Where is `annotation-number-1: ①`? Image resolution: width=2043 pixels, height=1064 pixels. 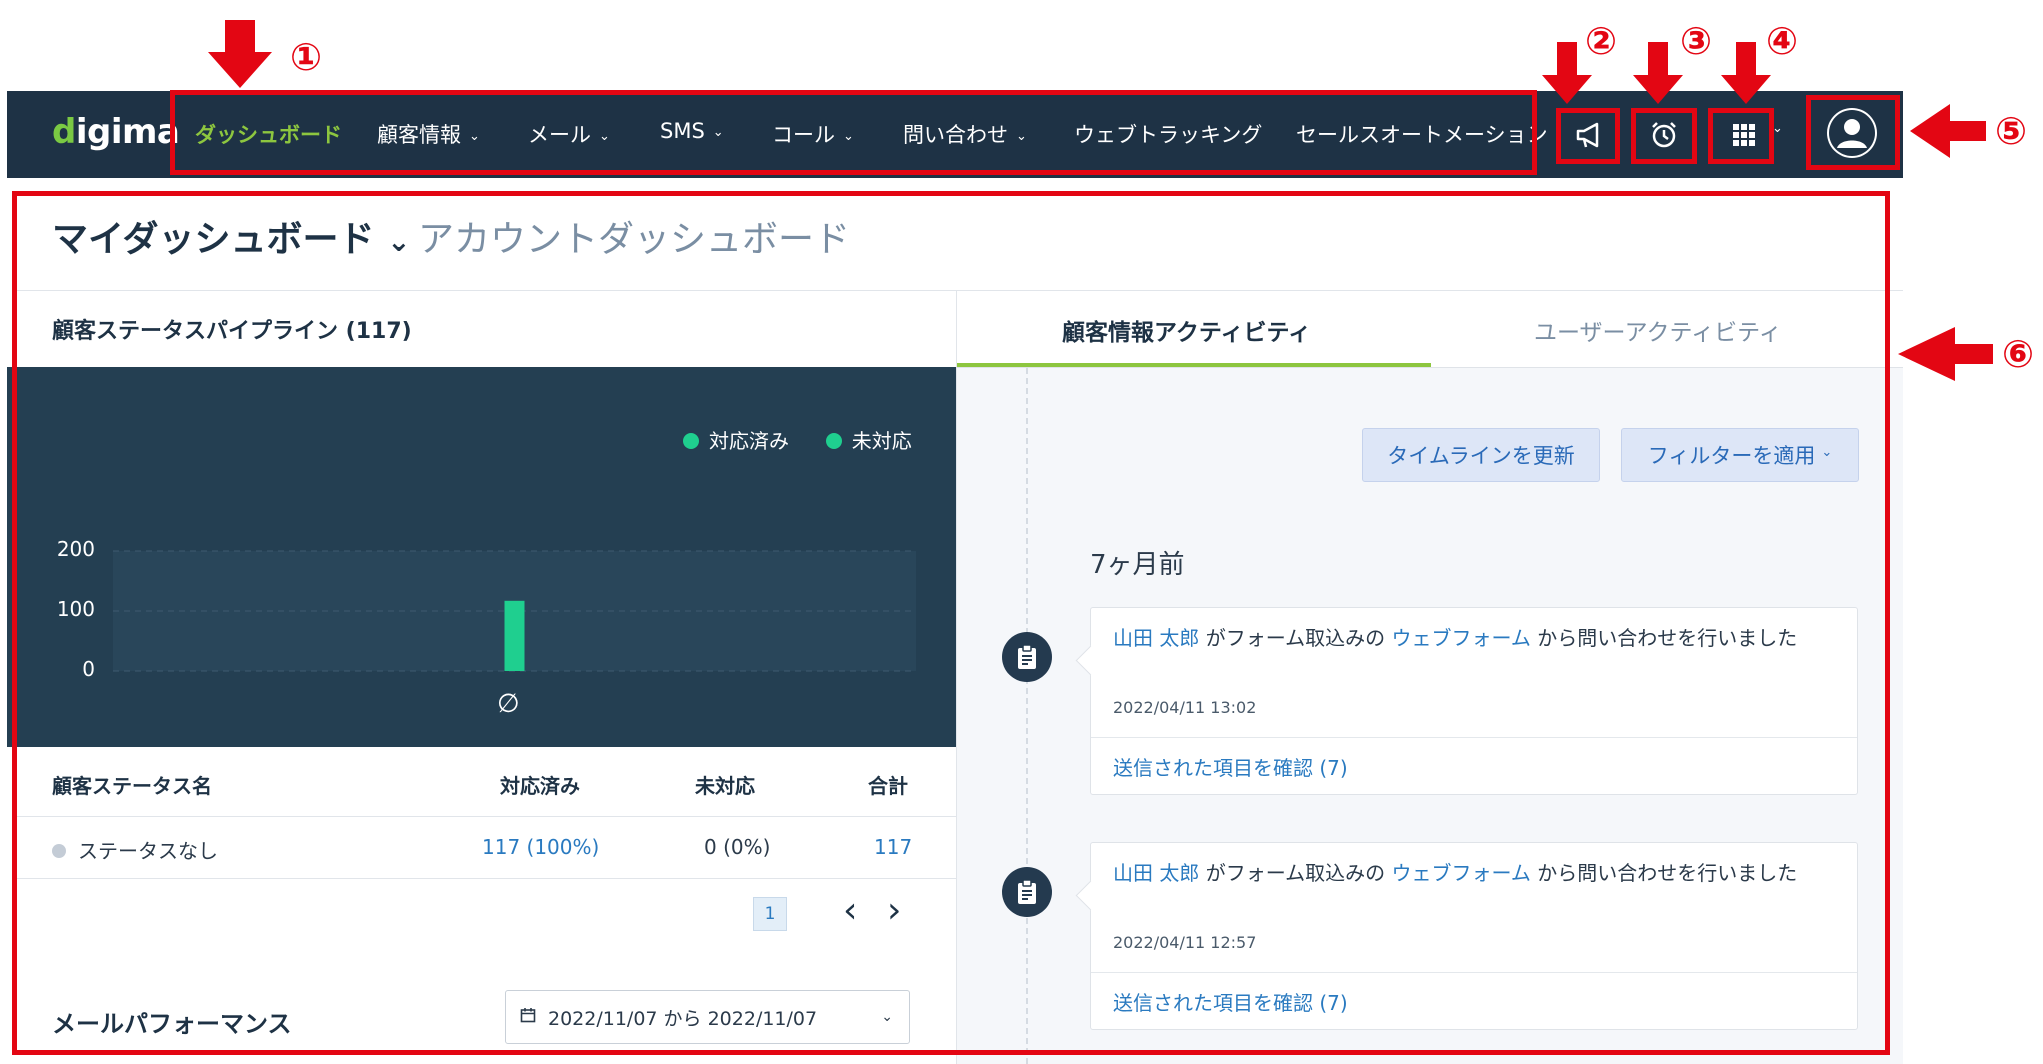 annotation-number-1: ① is located at coordinates (306, 57).